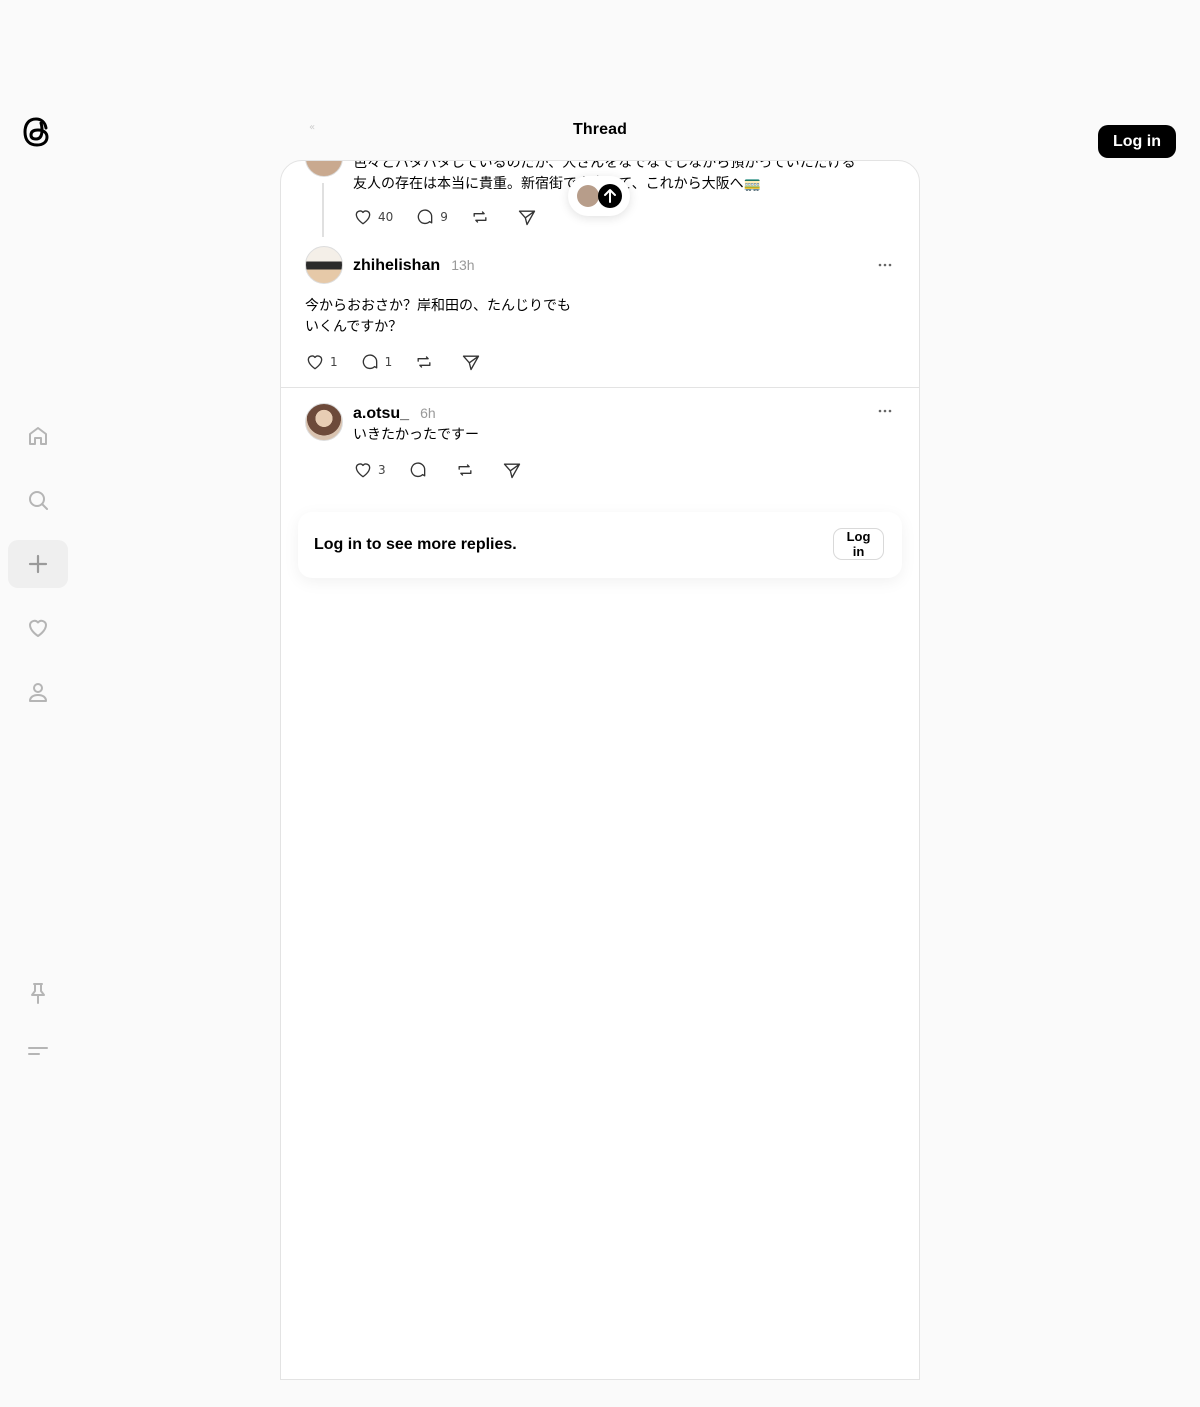  What do you see at coordinates (354, 327) in the screenshot?
I see `post-text-line: いくんですか？` at bounding box center [354, 327].